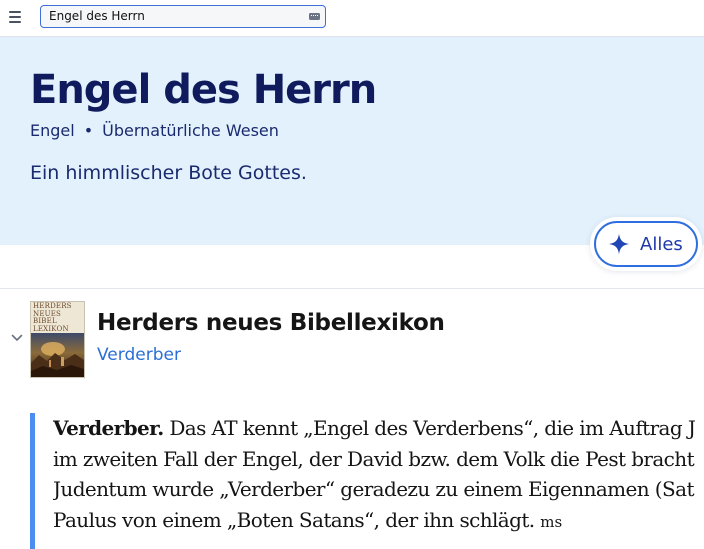  Describe the element at coordinates (32, 481) in the screenshot. I see `quote-bar` at that location.